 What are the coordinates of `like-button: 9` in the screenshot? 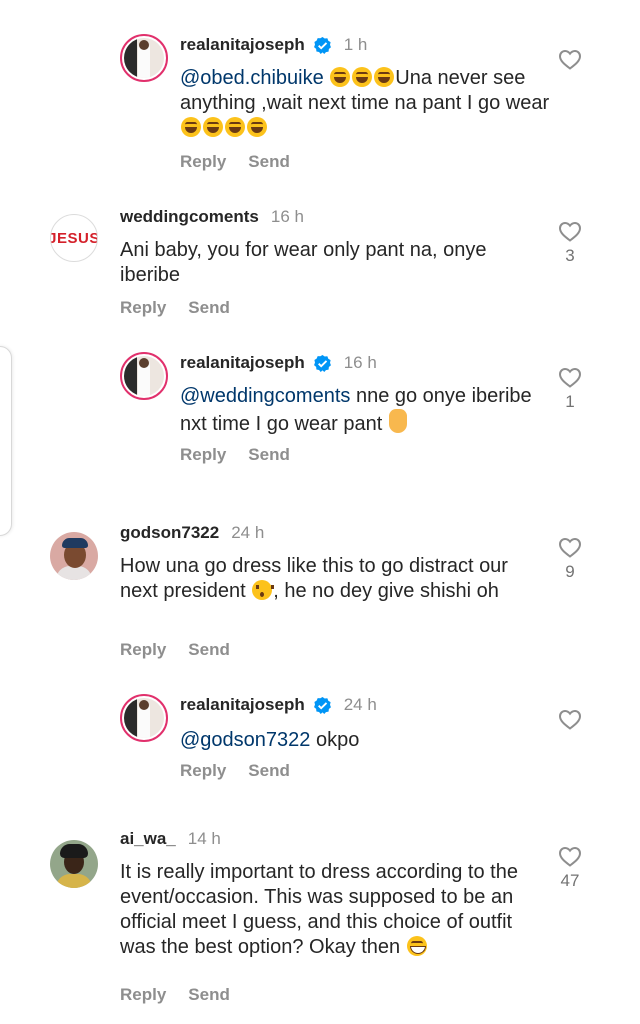 It's located at (570, 559).